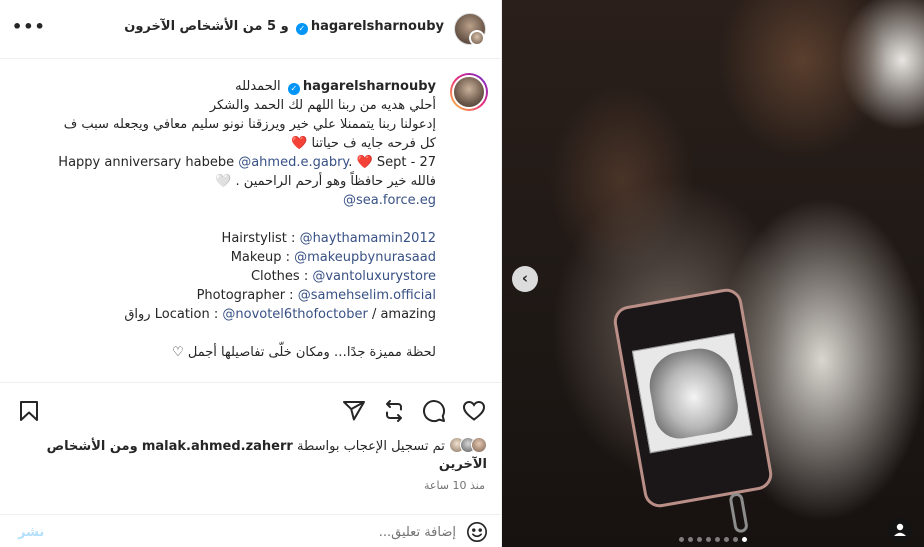  What do you see at coordinates (374, 276) in the screenshot?
I see `mention-link: @vantoluxurystore` at bounding box center [374, 276].